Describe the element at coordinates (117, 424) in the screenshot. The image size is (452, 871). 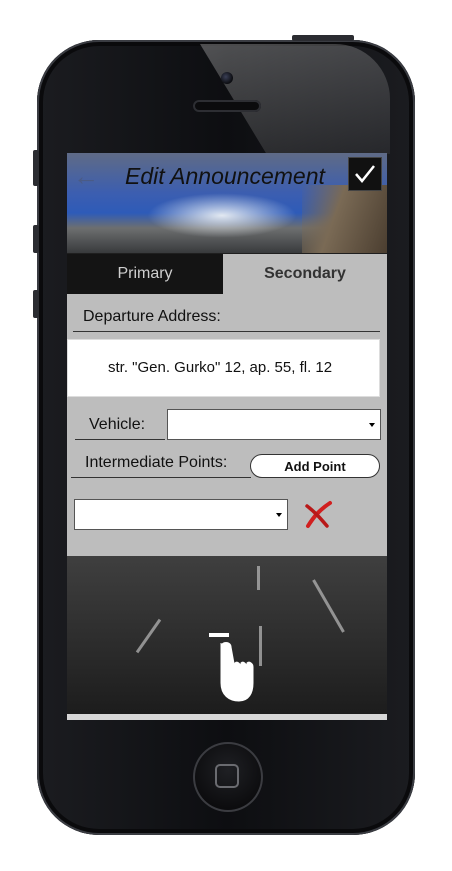
I see `vehicle-label: Vehicle:` at that location.